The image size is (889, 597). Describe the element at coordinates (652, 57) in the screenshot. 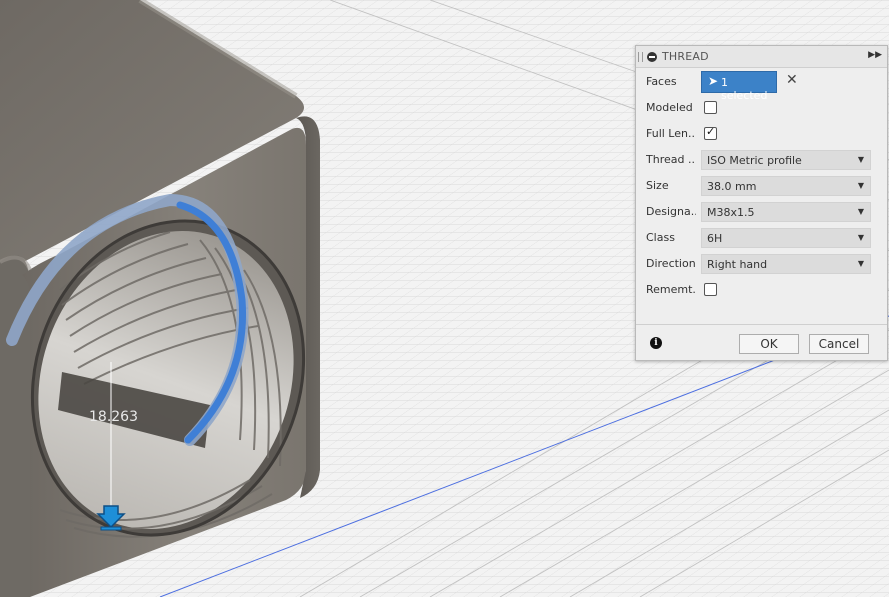

I see `collapse-icon` at that location.